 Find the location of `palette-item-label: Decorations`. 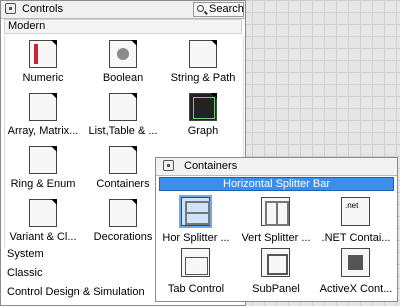

palette-item-label: Decorations is located at coordinates (123, 237).